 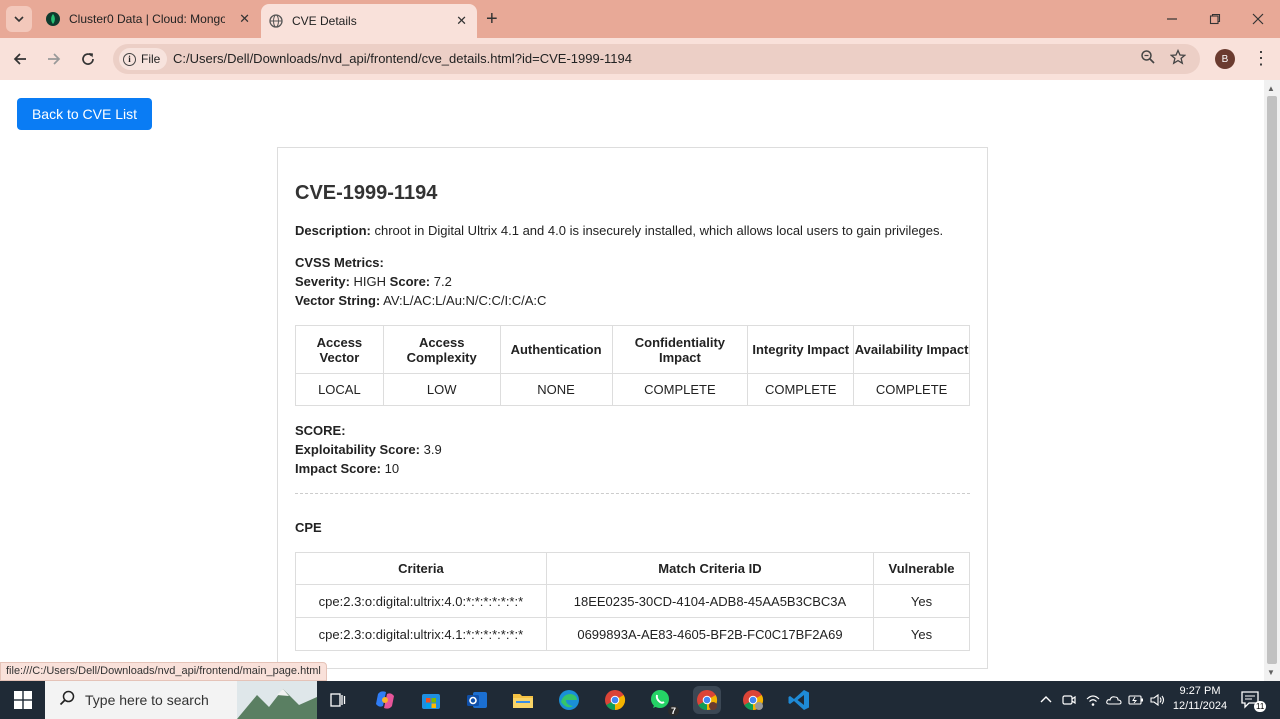 What do you see at coordinates (151, 59) in the screenshot?
I see `file-label: File` at bounding box center [151, 59].